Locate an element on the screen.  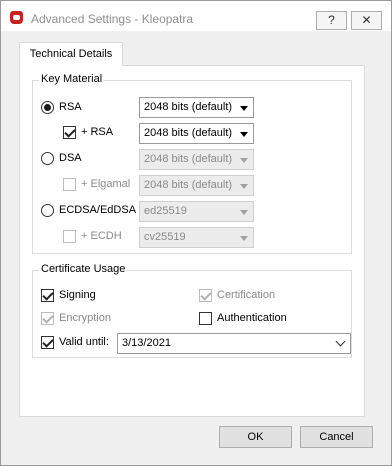
encryption-checkbox is located at coordinates (47, 318).